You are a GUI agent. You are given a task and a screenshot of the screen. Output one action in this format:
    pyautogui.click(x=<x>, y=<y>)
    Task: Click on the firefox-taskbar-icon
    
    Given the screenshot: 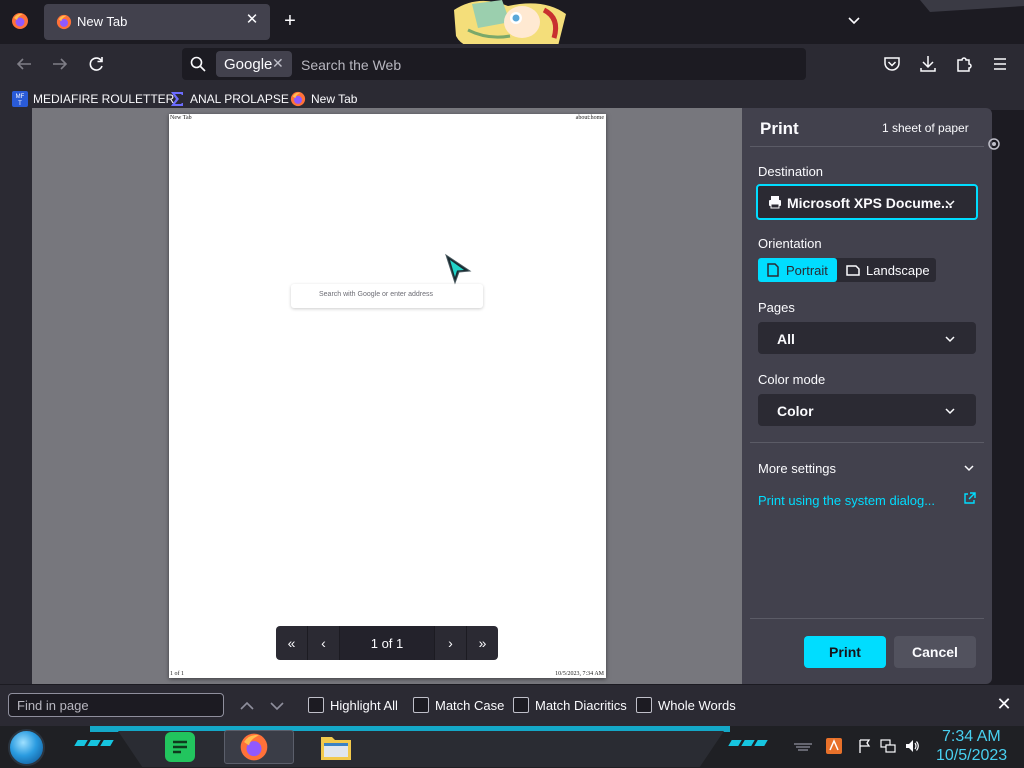 What is the action you would take?
    pyautogui.click(x=254, y=747)
    